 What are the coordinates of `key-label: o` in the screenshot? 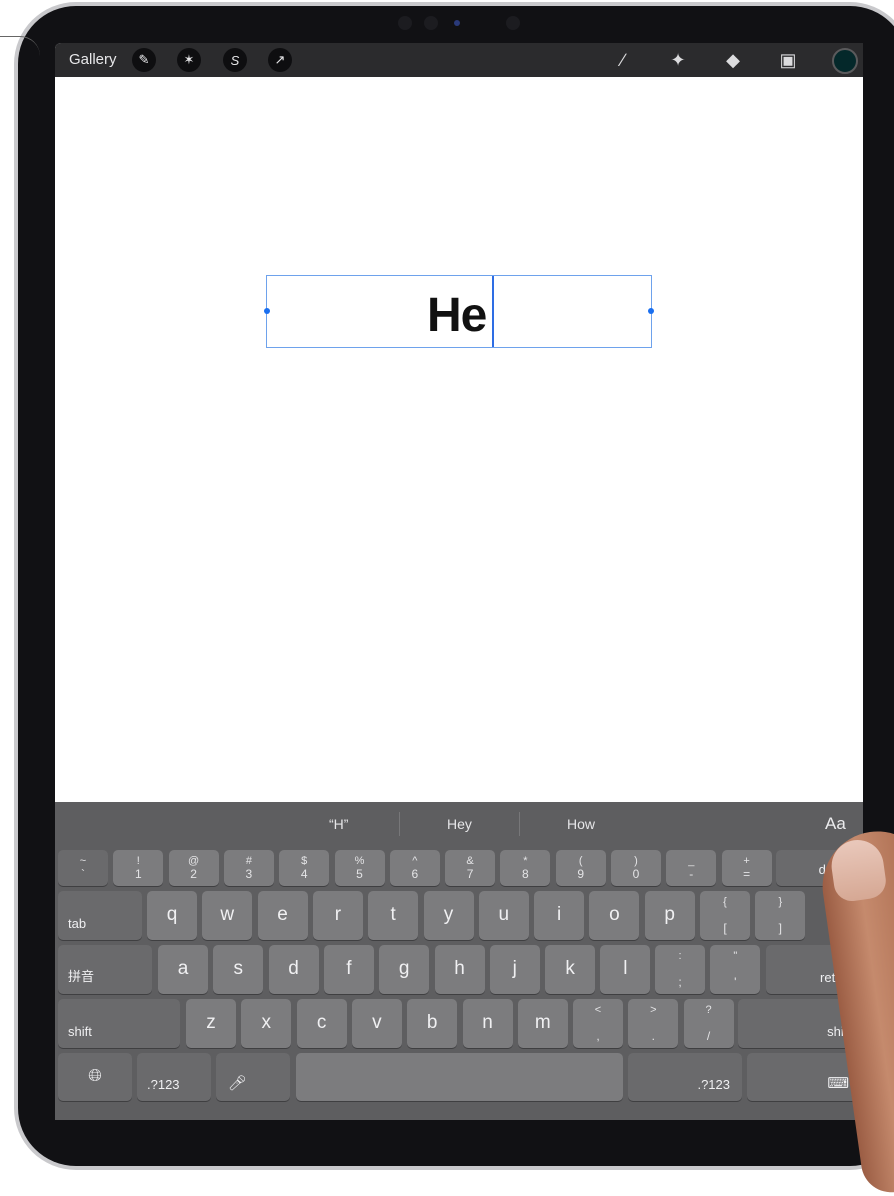 It's located at (614, 914).